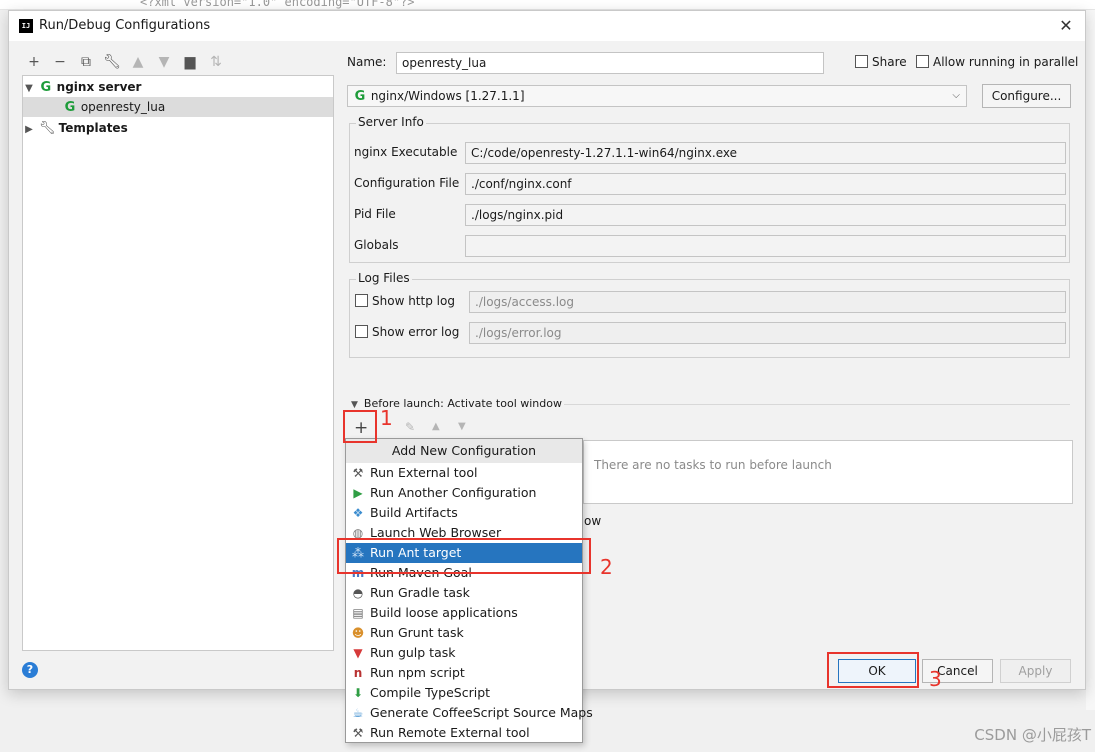 This screenshot has height=752, width=1095. I want to click on before-launch-task-list: There are no tasks to run before launch, so click(828, 472).